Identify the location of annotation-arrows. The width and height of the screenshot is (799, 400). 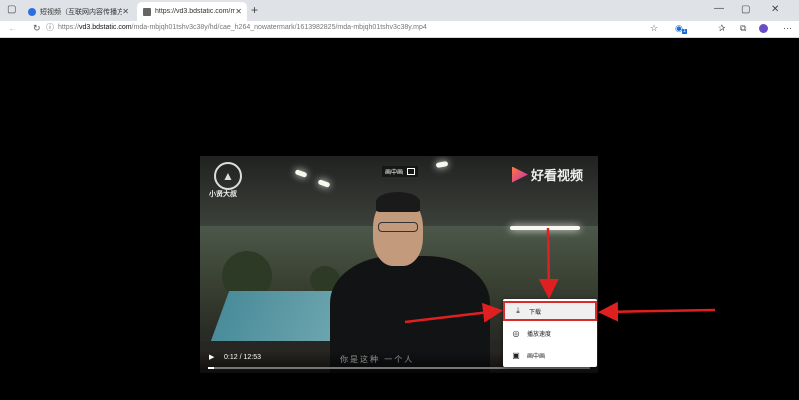
(560, 275).